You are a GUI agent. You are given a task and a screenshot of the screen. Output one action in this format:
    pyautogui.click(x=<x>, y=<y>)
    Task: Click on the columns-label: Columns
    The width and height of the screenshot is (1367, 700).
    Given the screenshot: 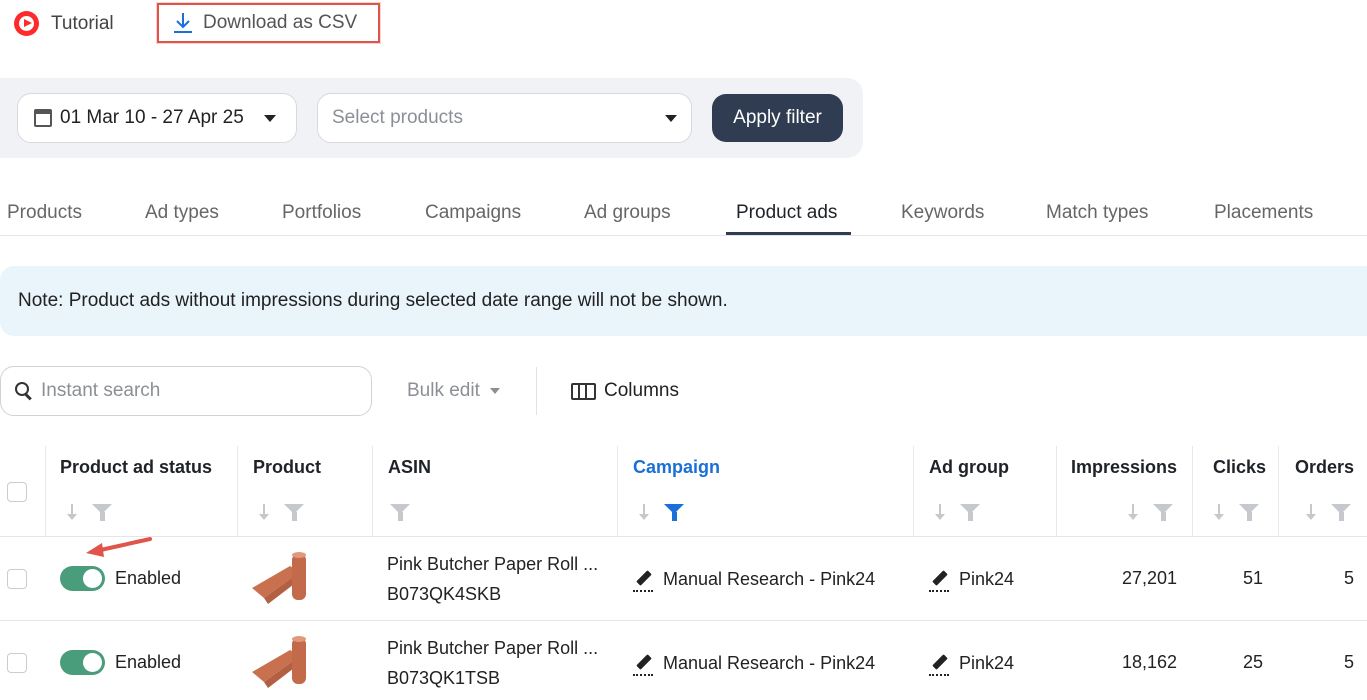 What is the action you would take?
    pyautogui.click(x=641, y=390)
    